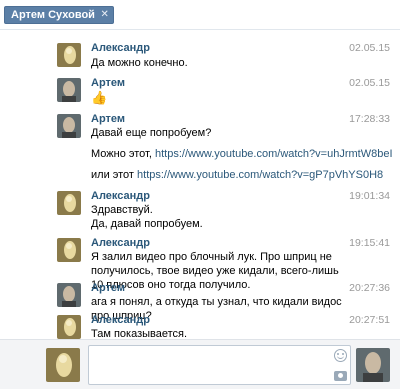 Image resolution: width=400 pixels, height=389 pixels. I want to click on recipient-chip: Артем Суховой ✕, so click(59, 15).